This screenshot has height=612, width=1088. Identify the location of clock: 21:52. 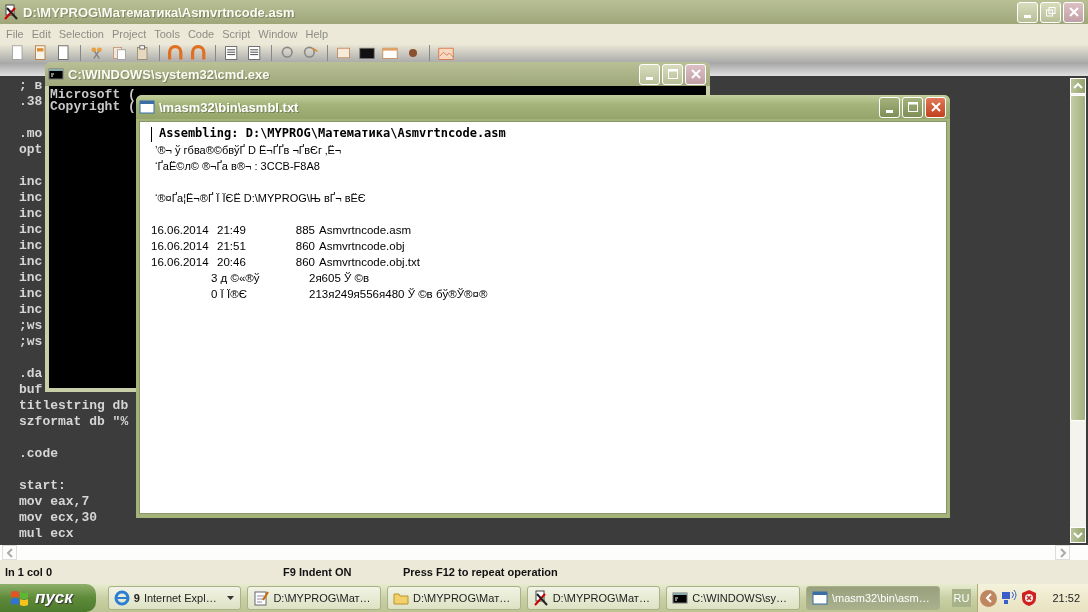
(1066, 598).